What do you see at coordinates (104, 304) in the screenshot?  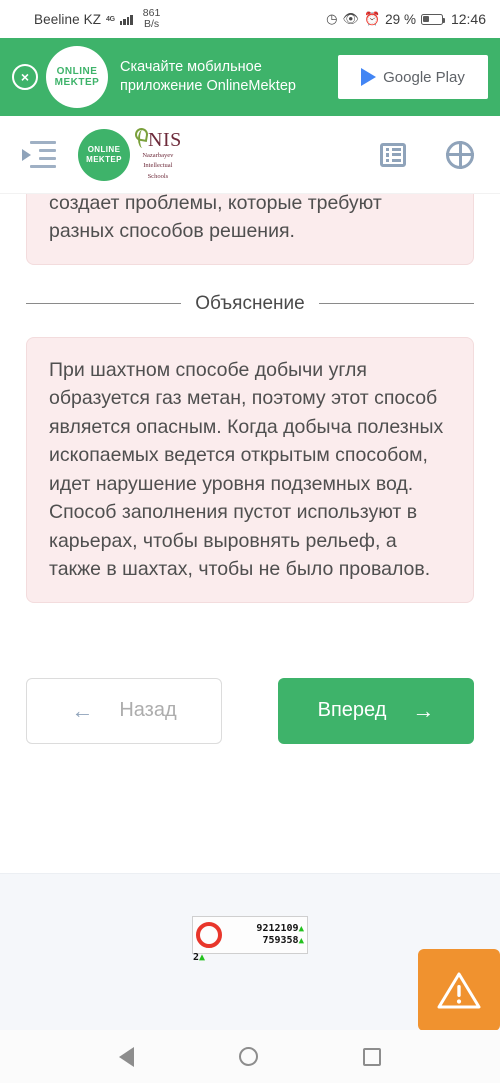 I see `divider-line-left` at bounding box center [104, 304].